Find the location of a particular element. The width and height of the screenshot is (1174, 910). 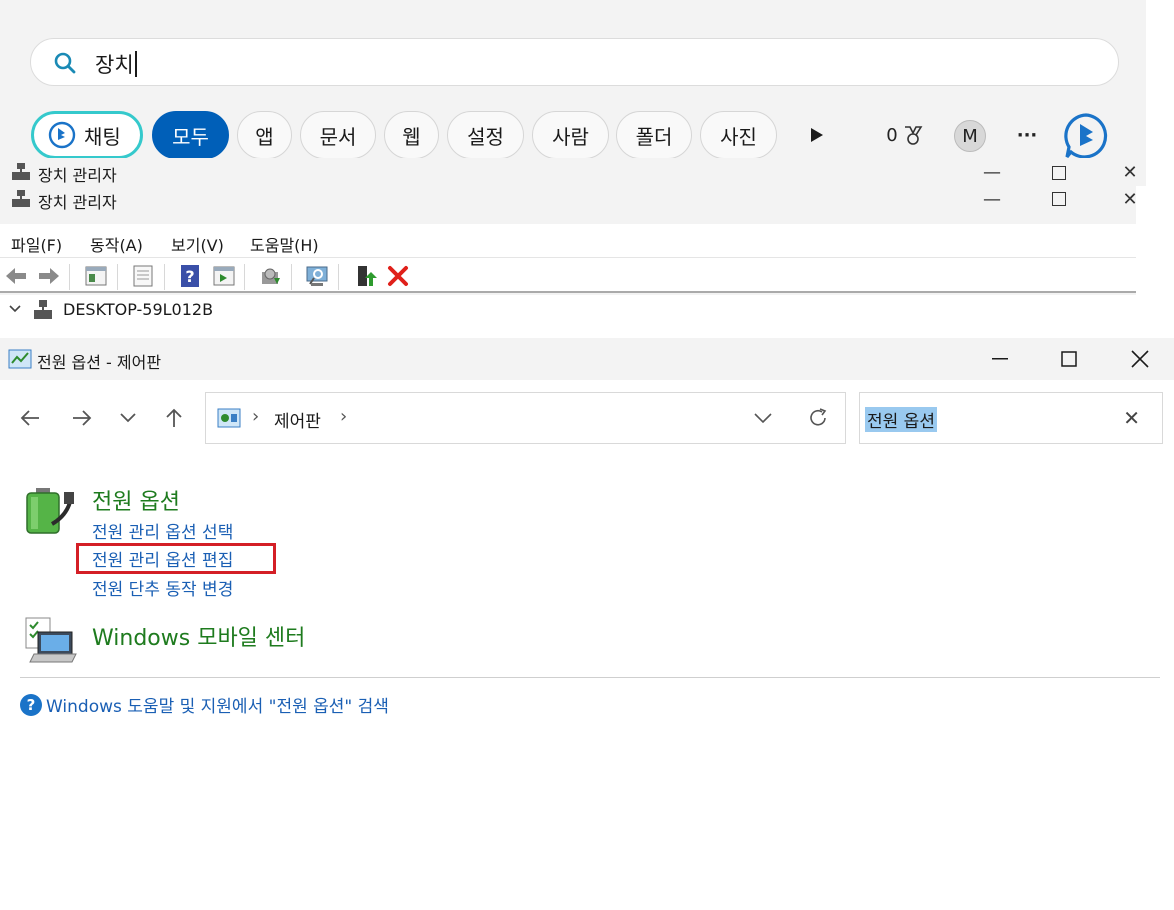

menu-help: 도움말(H) is located at coordinates (284, 244).